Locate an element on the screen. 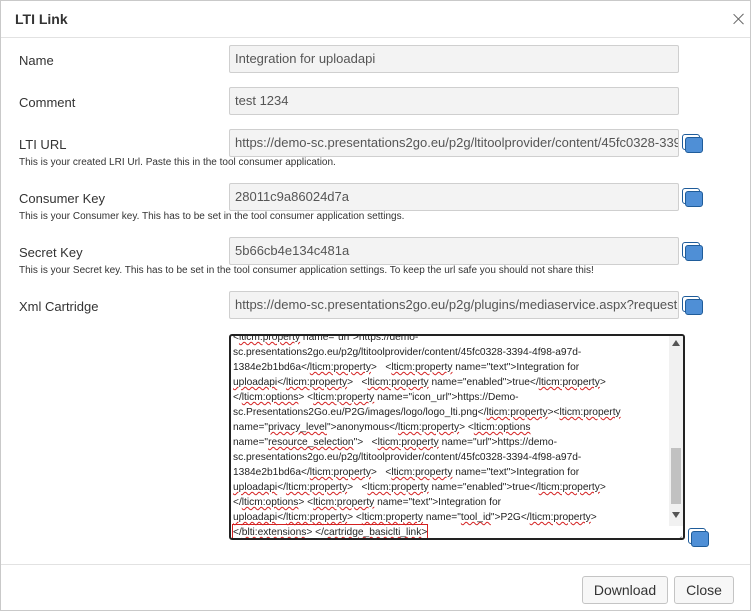 The image size is (751, 611). consumer-key-field: 28011c9a86024d7a is located at coordinates (454, 197).